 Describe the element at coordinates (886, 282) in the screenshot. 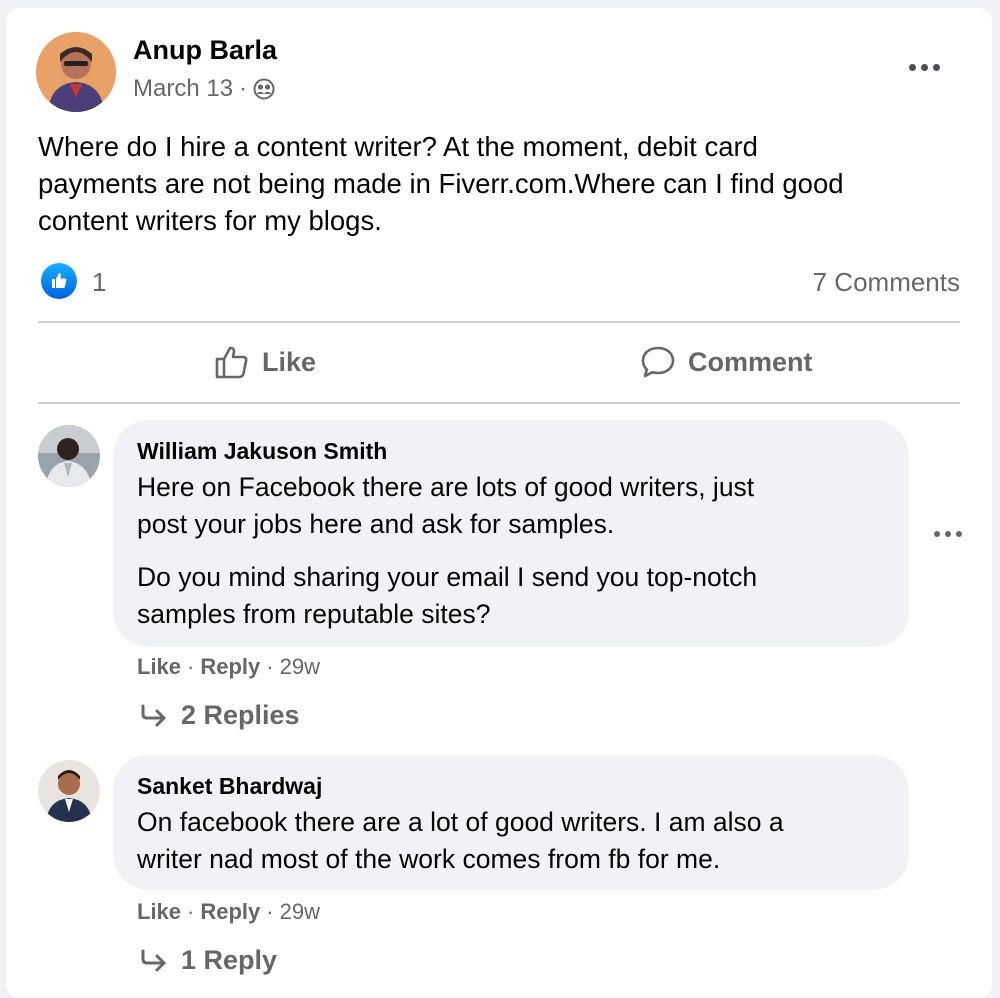

I see `comments-count: 7 Comments` at that location.